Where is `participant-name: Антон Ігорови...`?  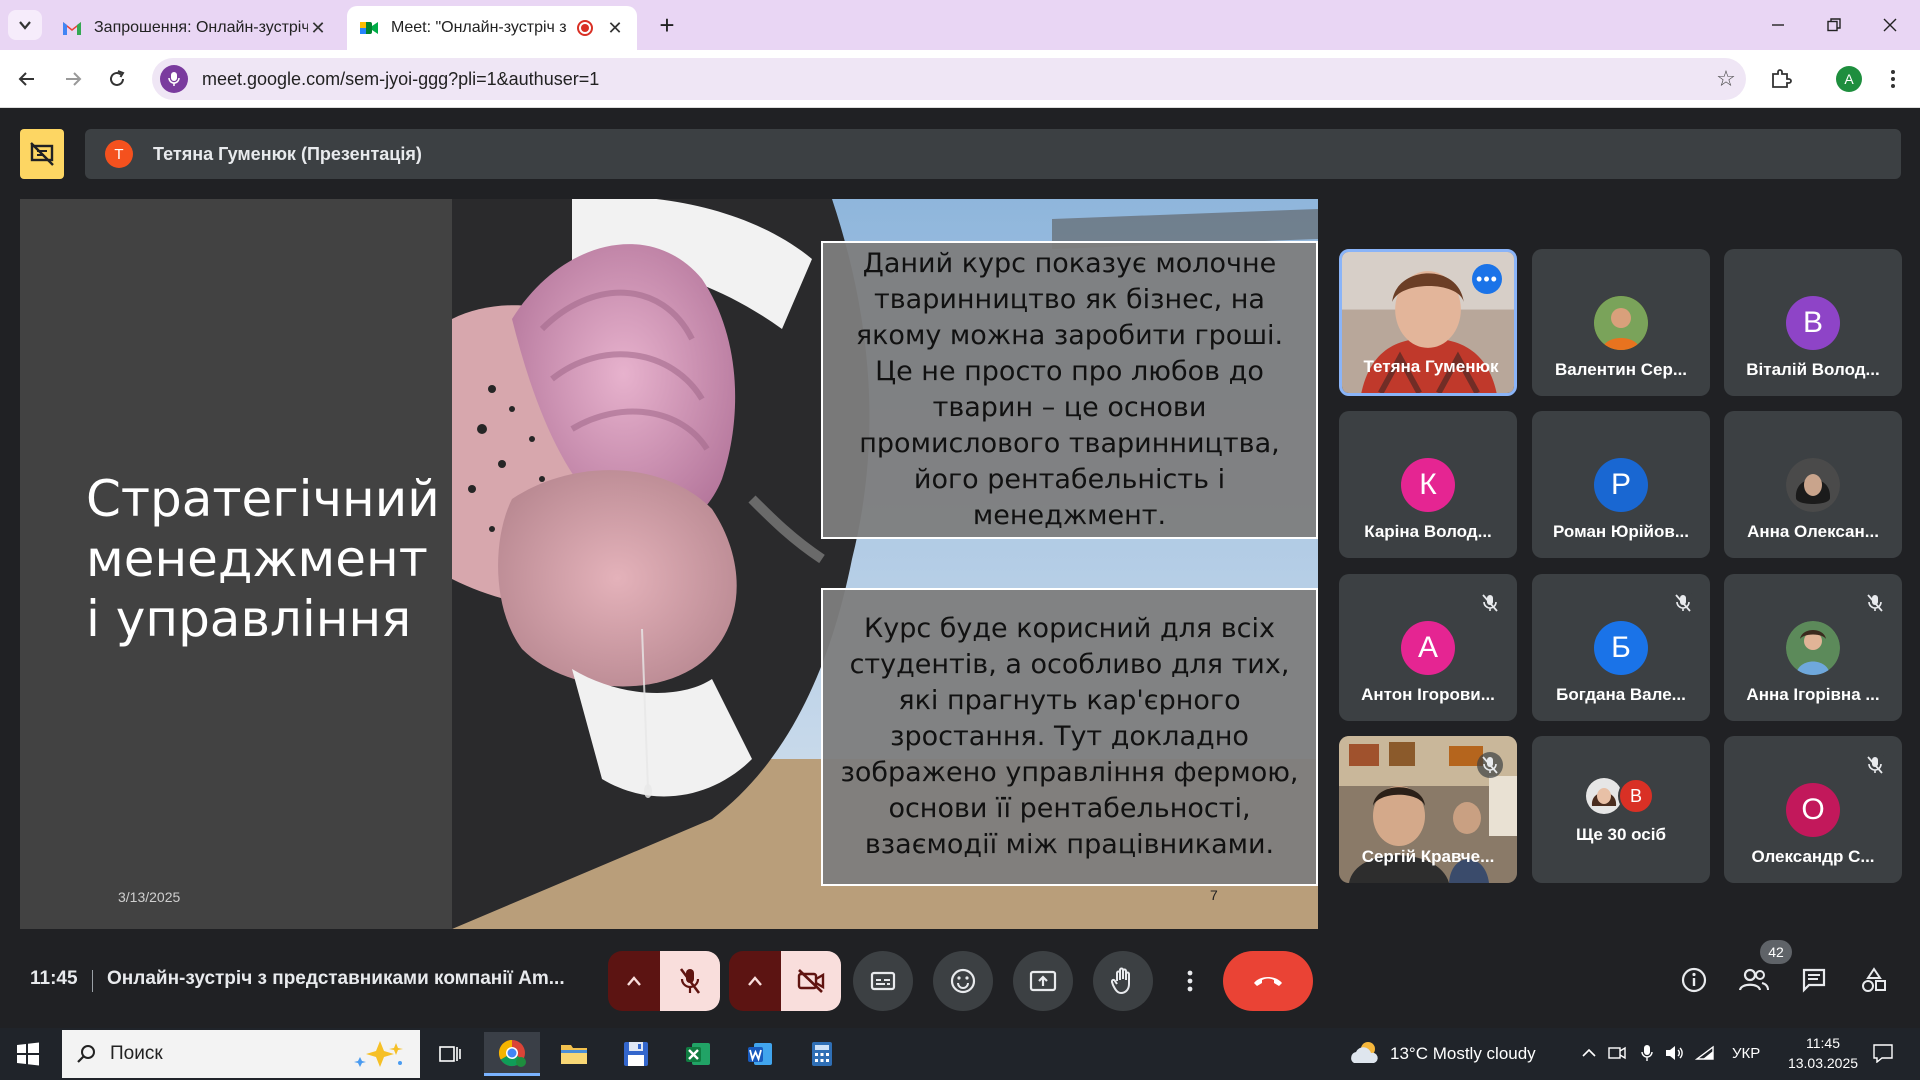 participant-name: Антон Ігорови... is located at coordinates (1428, 694).